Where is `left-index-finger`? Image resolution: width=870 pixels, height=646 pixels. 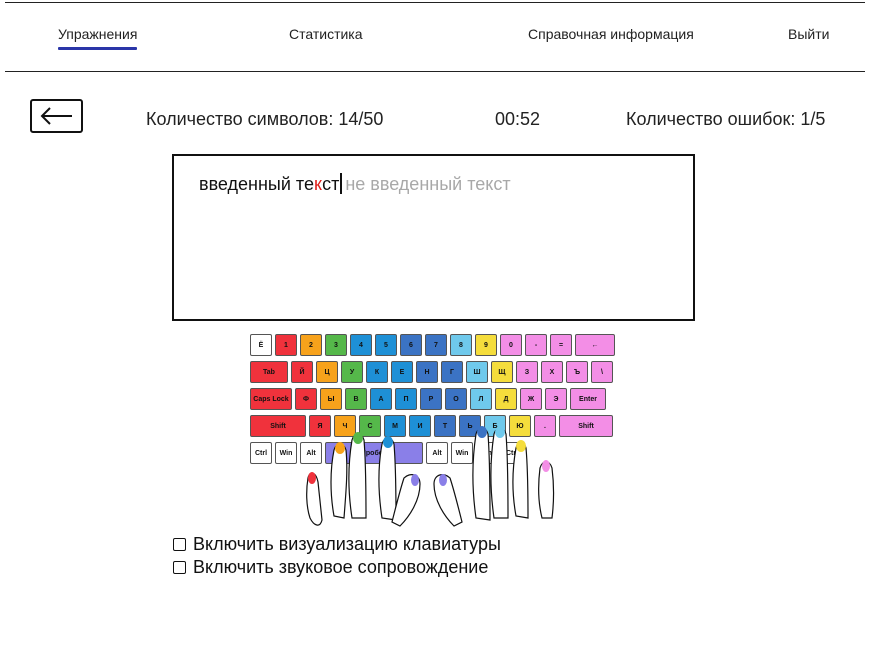
left-index-finger is located at coordinates (387, 479).